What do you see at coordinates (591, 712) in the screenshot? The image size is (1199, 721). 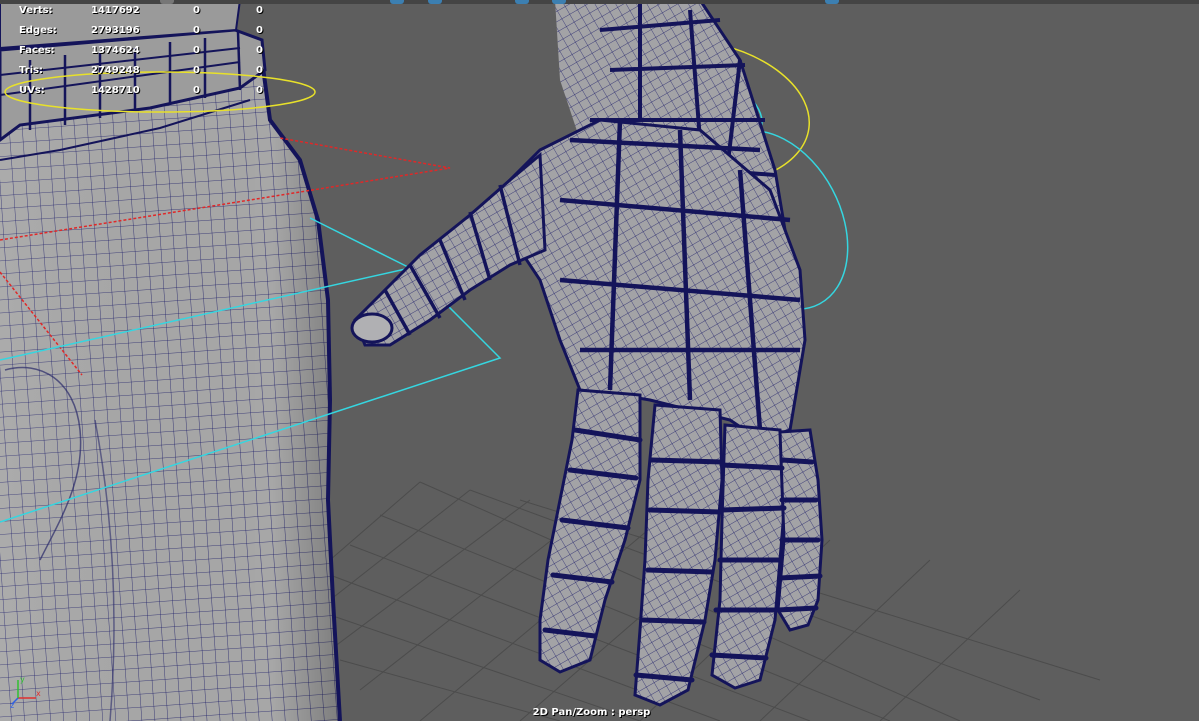 I see `viewport-status-label: 2D Pan/Zoom : persp` at bounding box center [591, 712].